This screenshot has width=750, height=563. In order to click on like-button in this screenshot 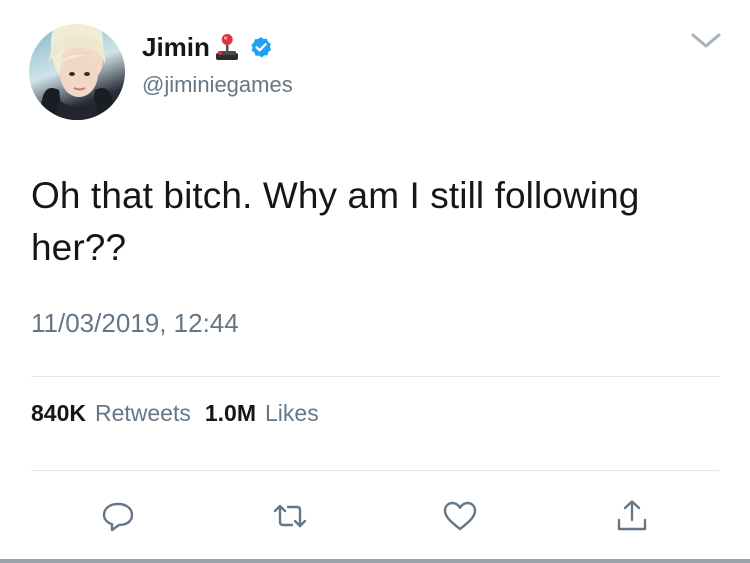, I will do `click(460, 516)`.